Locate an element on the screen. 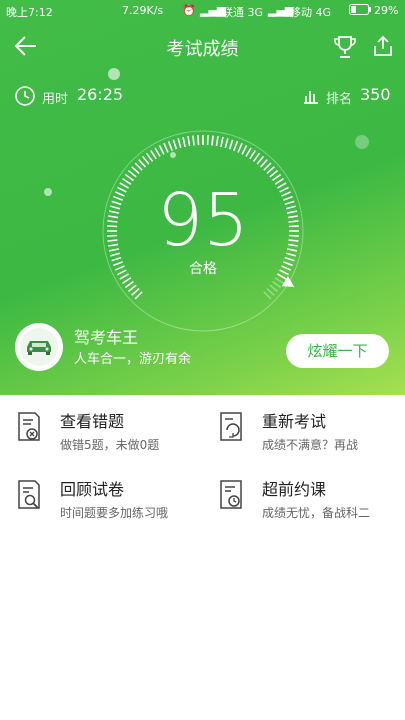 The width and height of the screenshot is (405, 720). time-stat: 用时 26:25 is located at coordinates (74, 96).